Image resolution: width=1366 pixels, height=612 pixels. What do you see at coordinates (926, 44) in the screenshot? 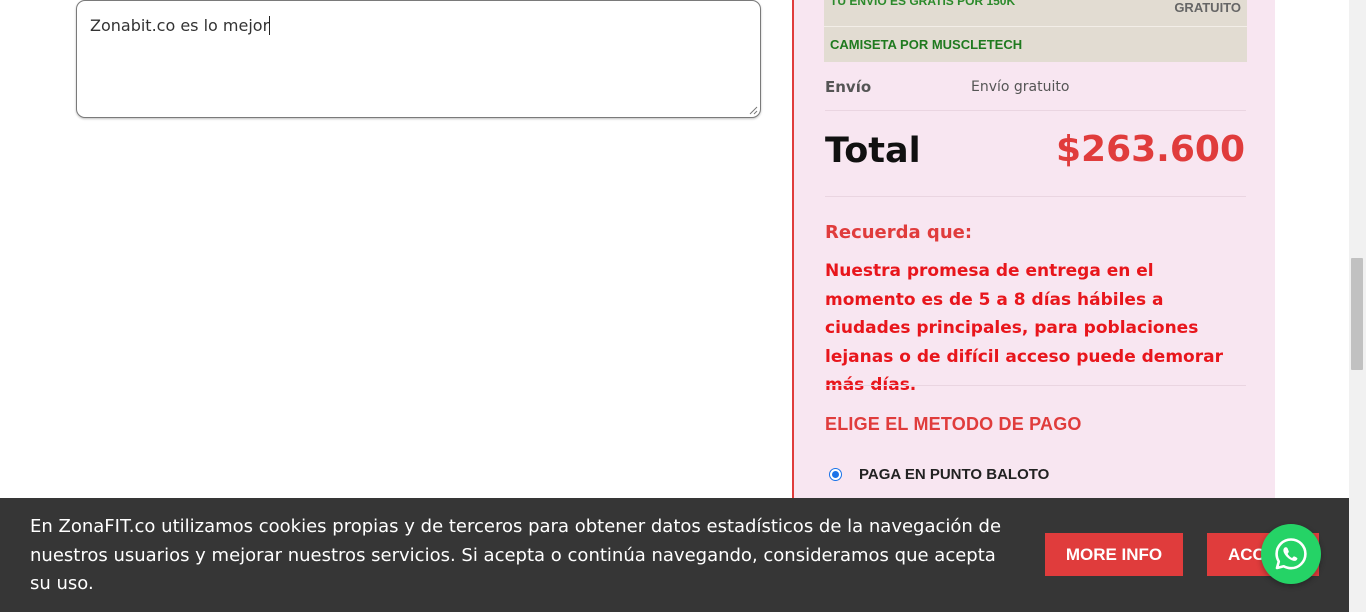
I see `promo-product: CAMISETA POR MUSCLETECH` at bounding box center [926, 44].